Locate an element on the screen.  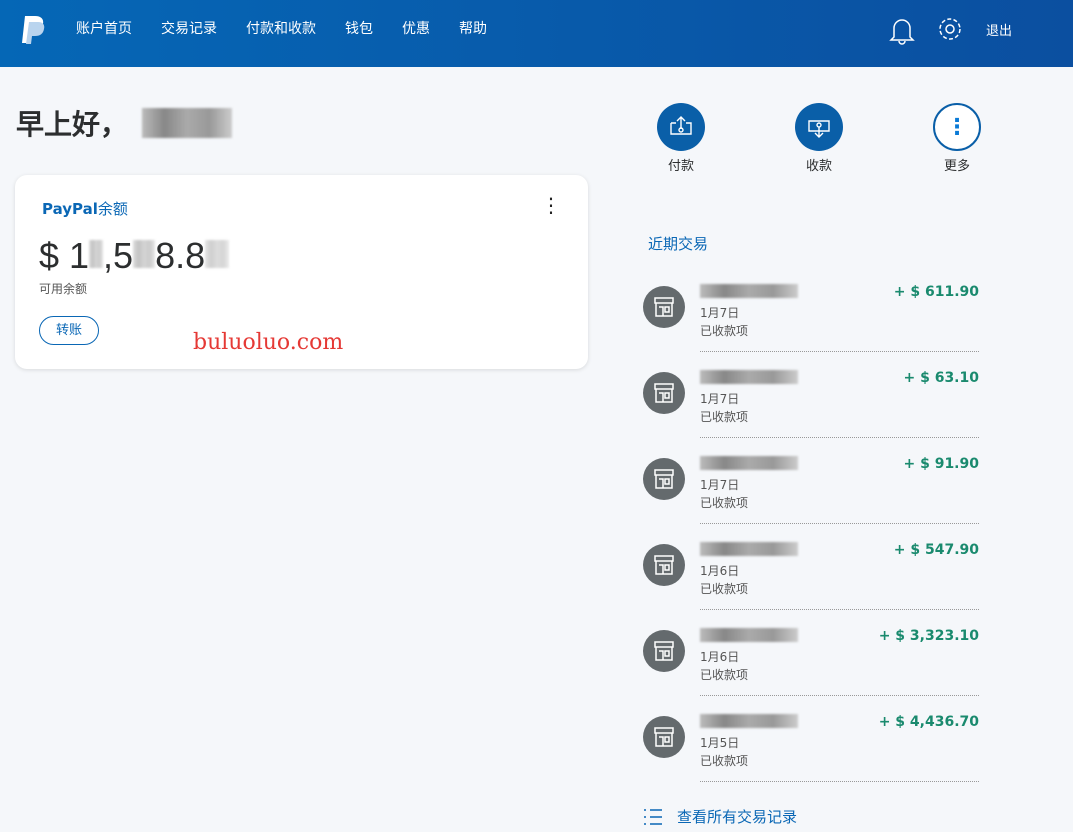
balance-title: PayPal余额 is located at coordinates (85, 208).